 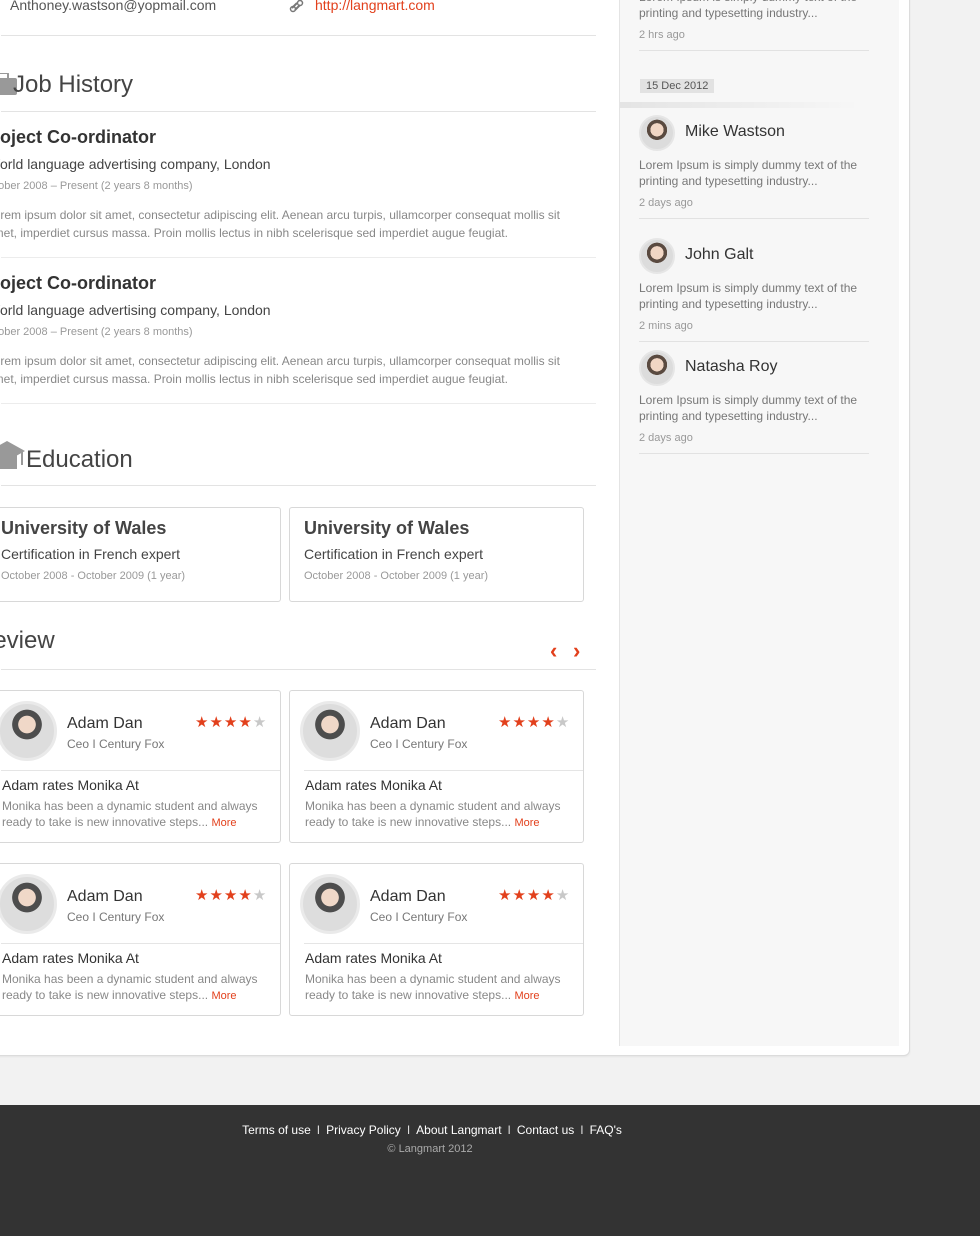 I want to click on footer-link: About Langmart, so click(x=458, y=1130).